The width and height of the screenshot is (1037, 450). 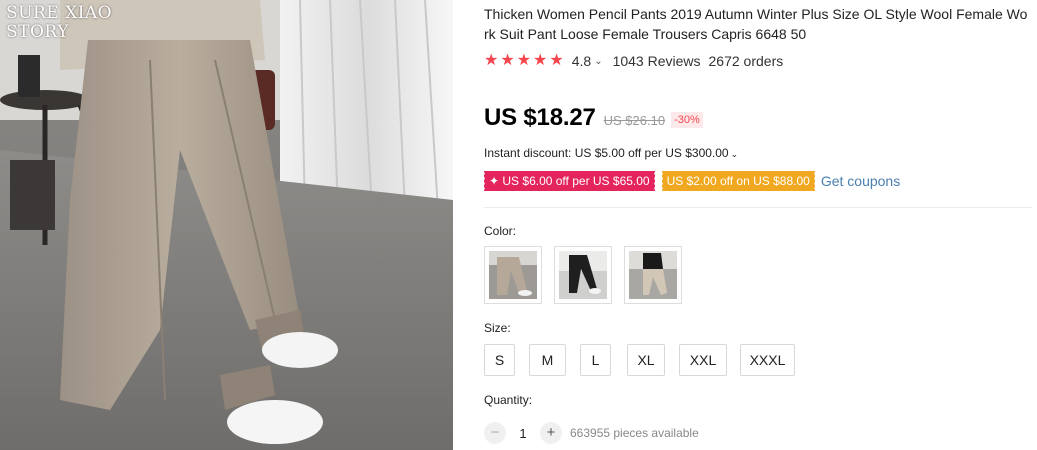 I want to click on size-option-s: S, so click(x=499, y=360).